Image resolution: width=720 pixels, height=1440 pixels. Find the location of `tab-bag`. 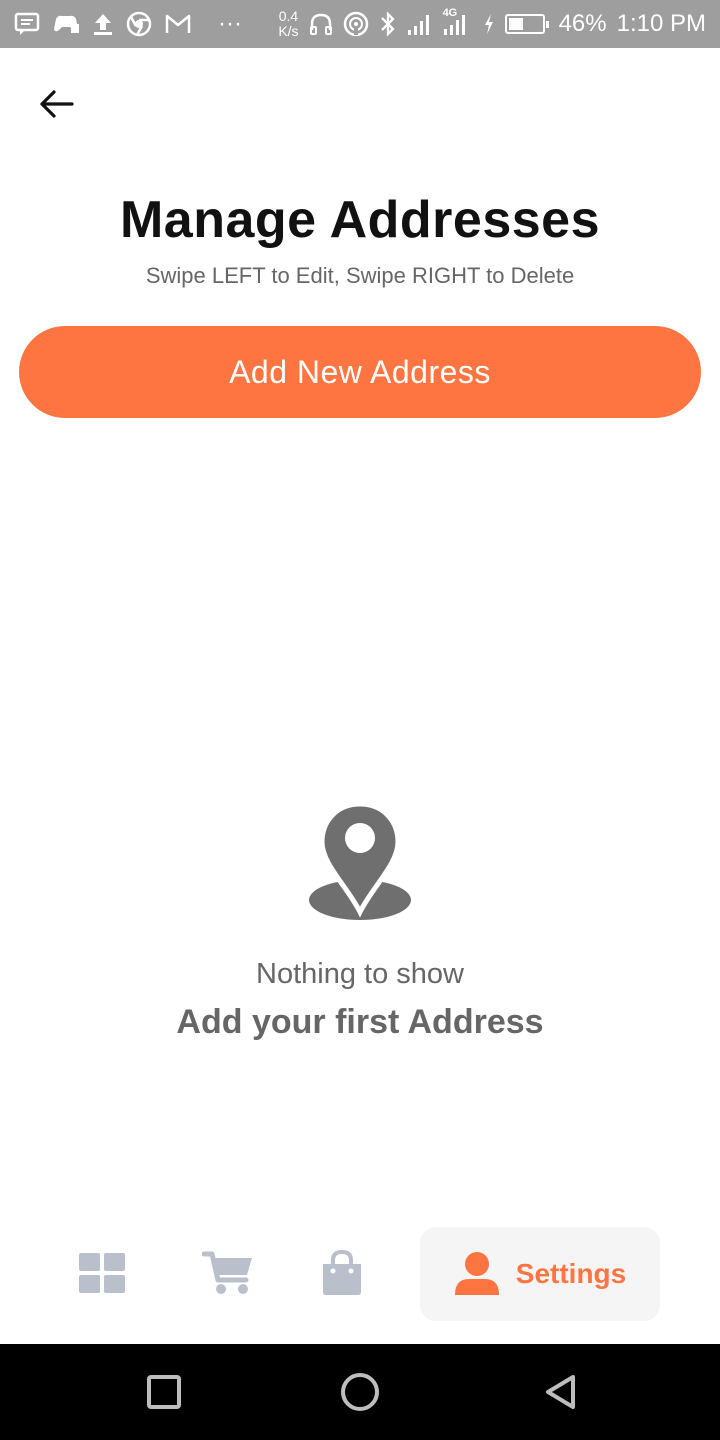

tab-bag is located at coordinates (342, 1273).